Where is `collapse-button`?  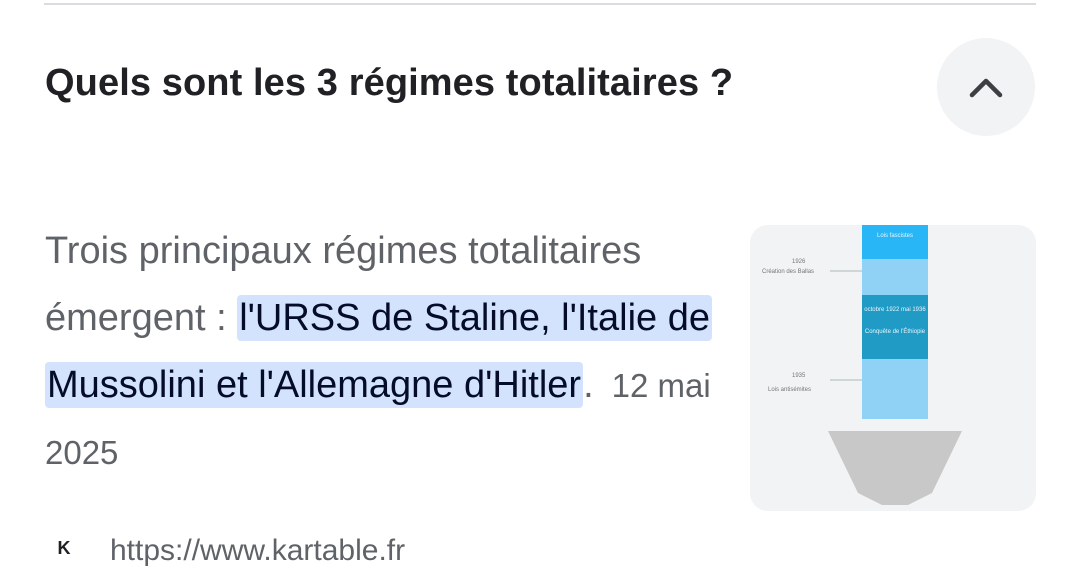 collapse-button is located at coordinates (986, 87).